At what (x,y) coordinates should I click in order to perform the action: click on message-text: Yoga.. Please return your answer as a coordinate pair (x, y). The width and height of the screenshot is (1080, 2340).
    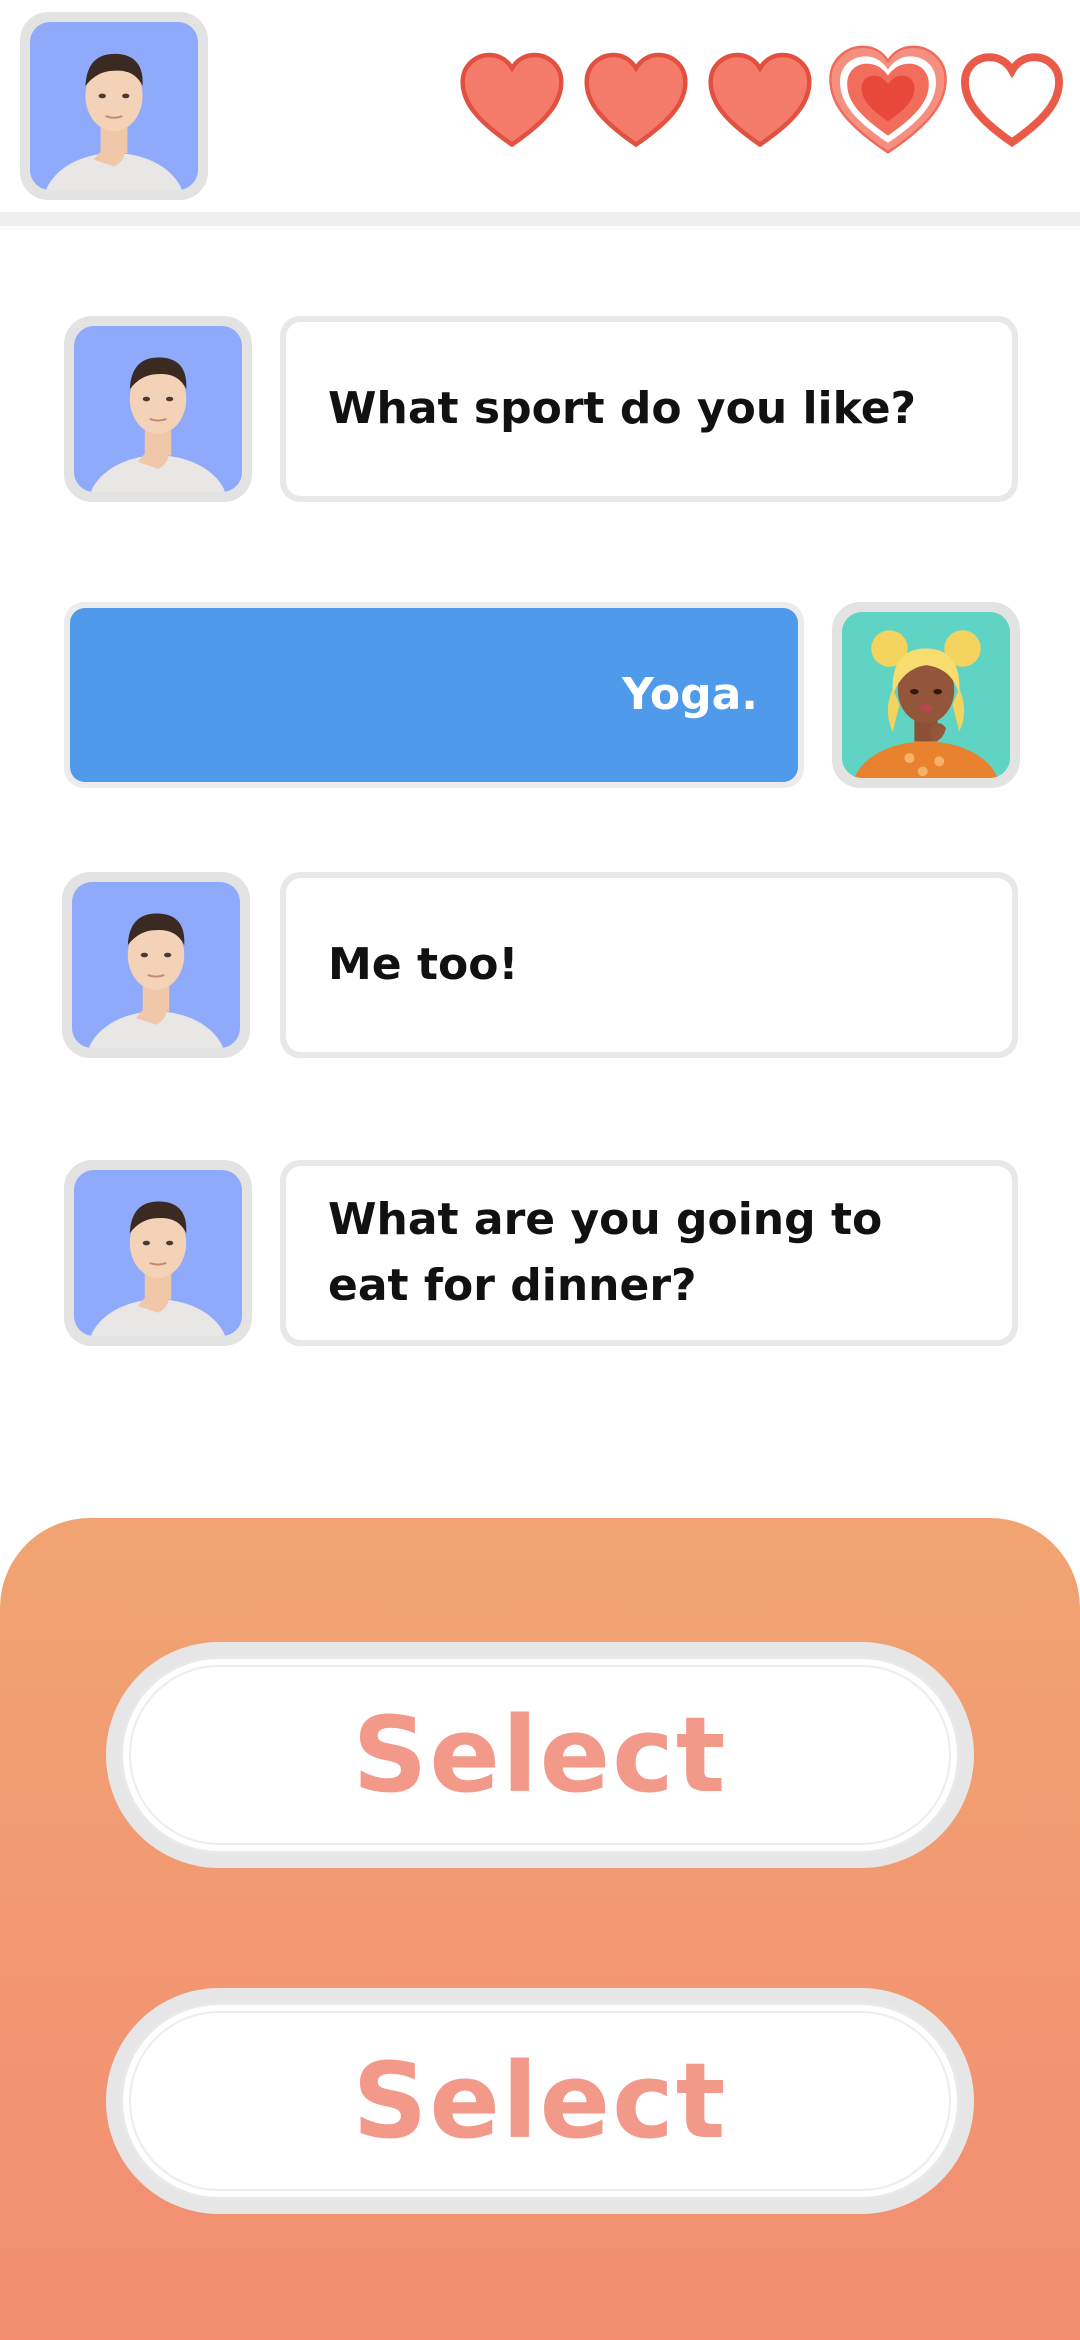
    Looking at the image, I should click on (434, 695).